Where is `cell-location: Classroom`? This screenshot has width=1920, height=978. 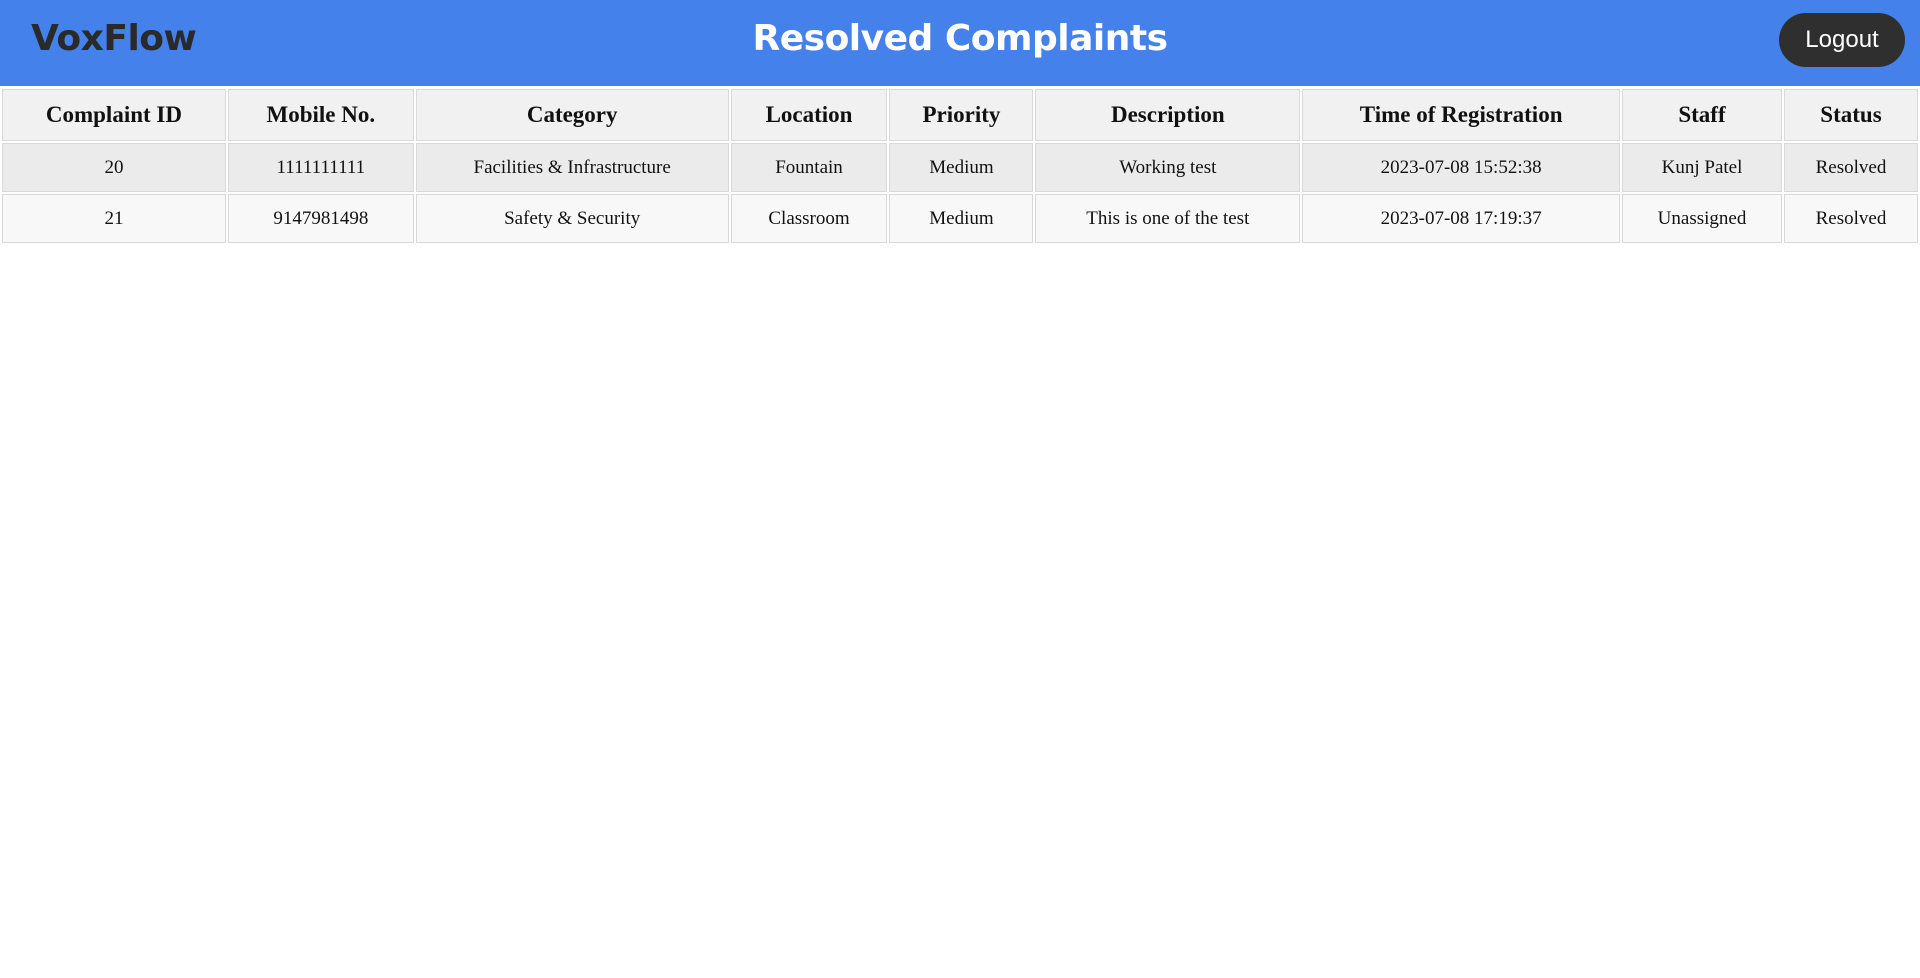 cell-location: Classroom is located at coordinates (809, 218).